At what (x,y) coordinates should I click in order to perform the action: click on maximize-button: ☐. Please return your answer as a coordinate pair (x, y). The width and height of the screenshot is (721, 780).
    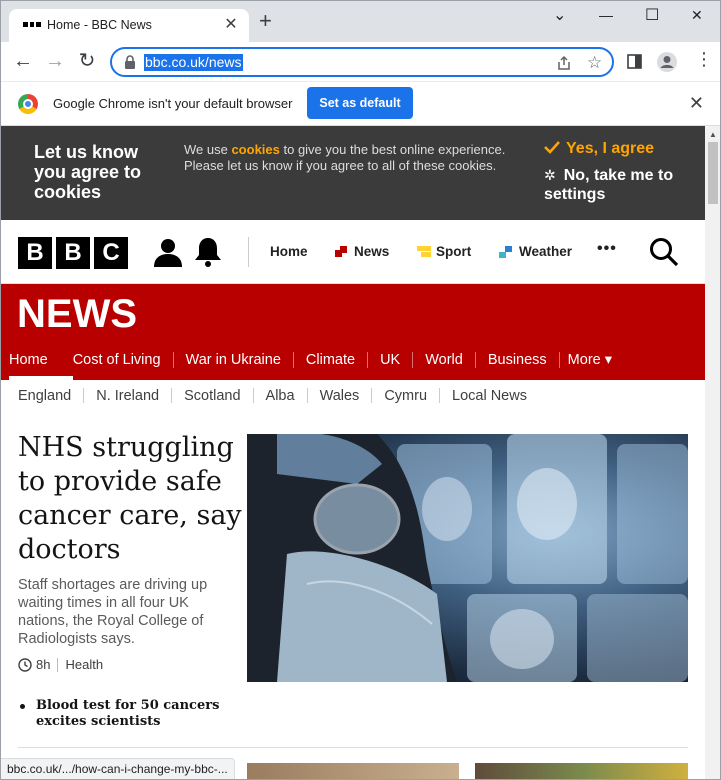
    Looking at the image, I should click on (652, 15).